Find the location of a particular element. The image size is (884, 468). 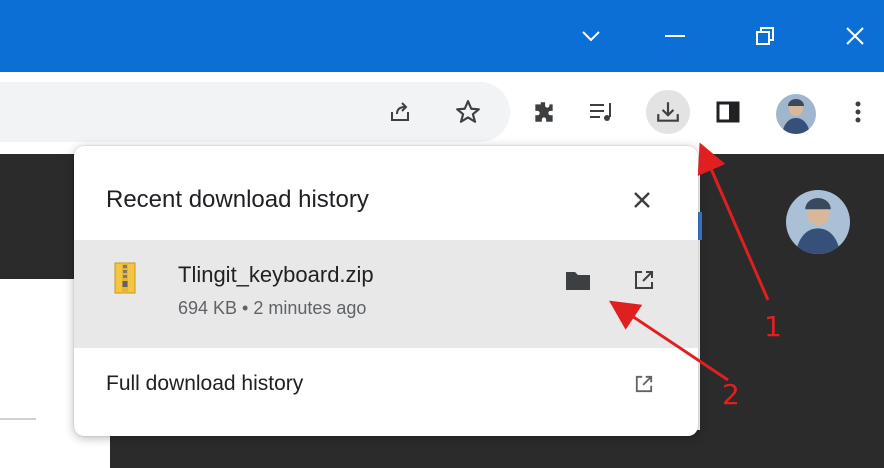

download-filename: Tlingit_keyboard.zip is located at coordinates (276, 274).